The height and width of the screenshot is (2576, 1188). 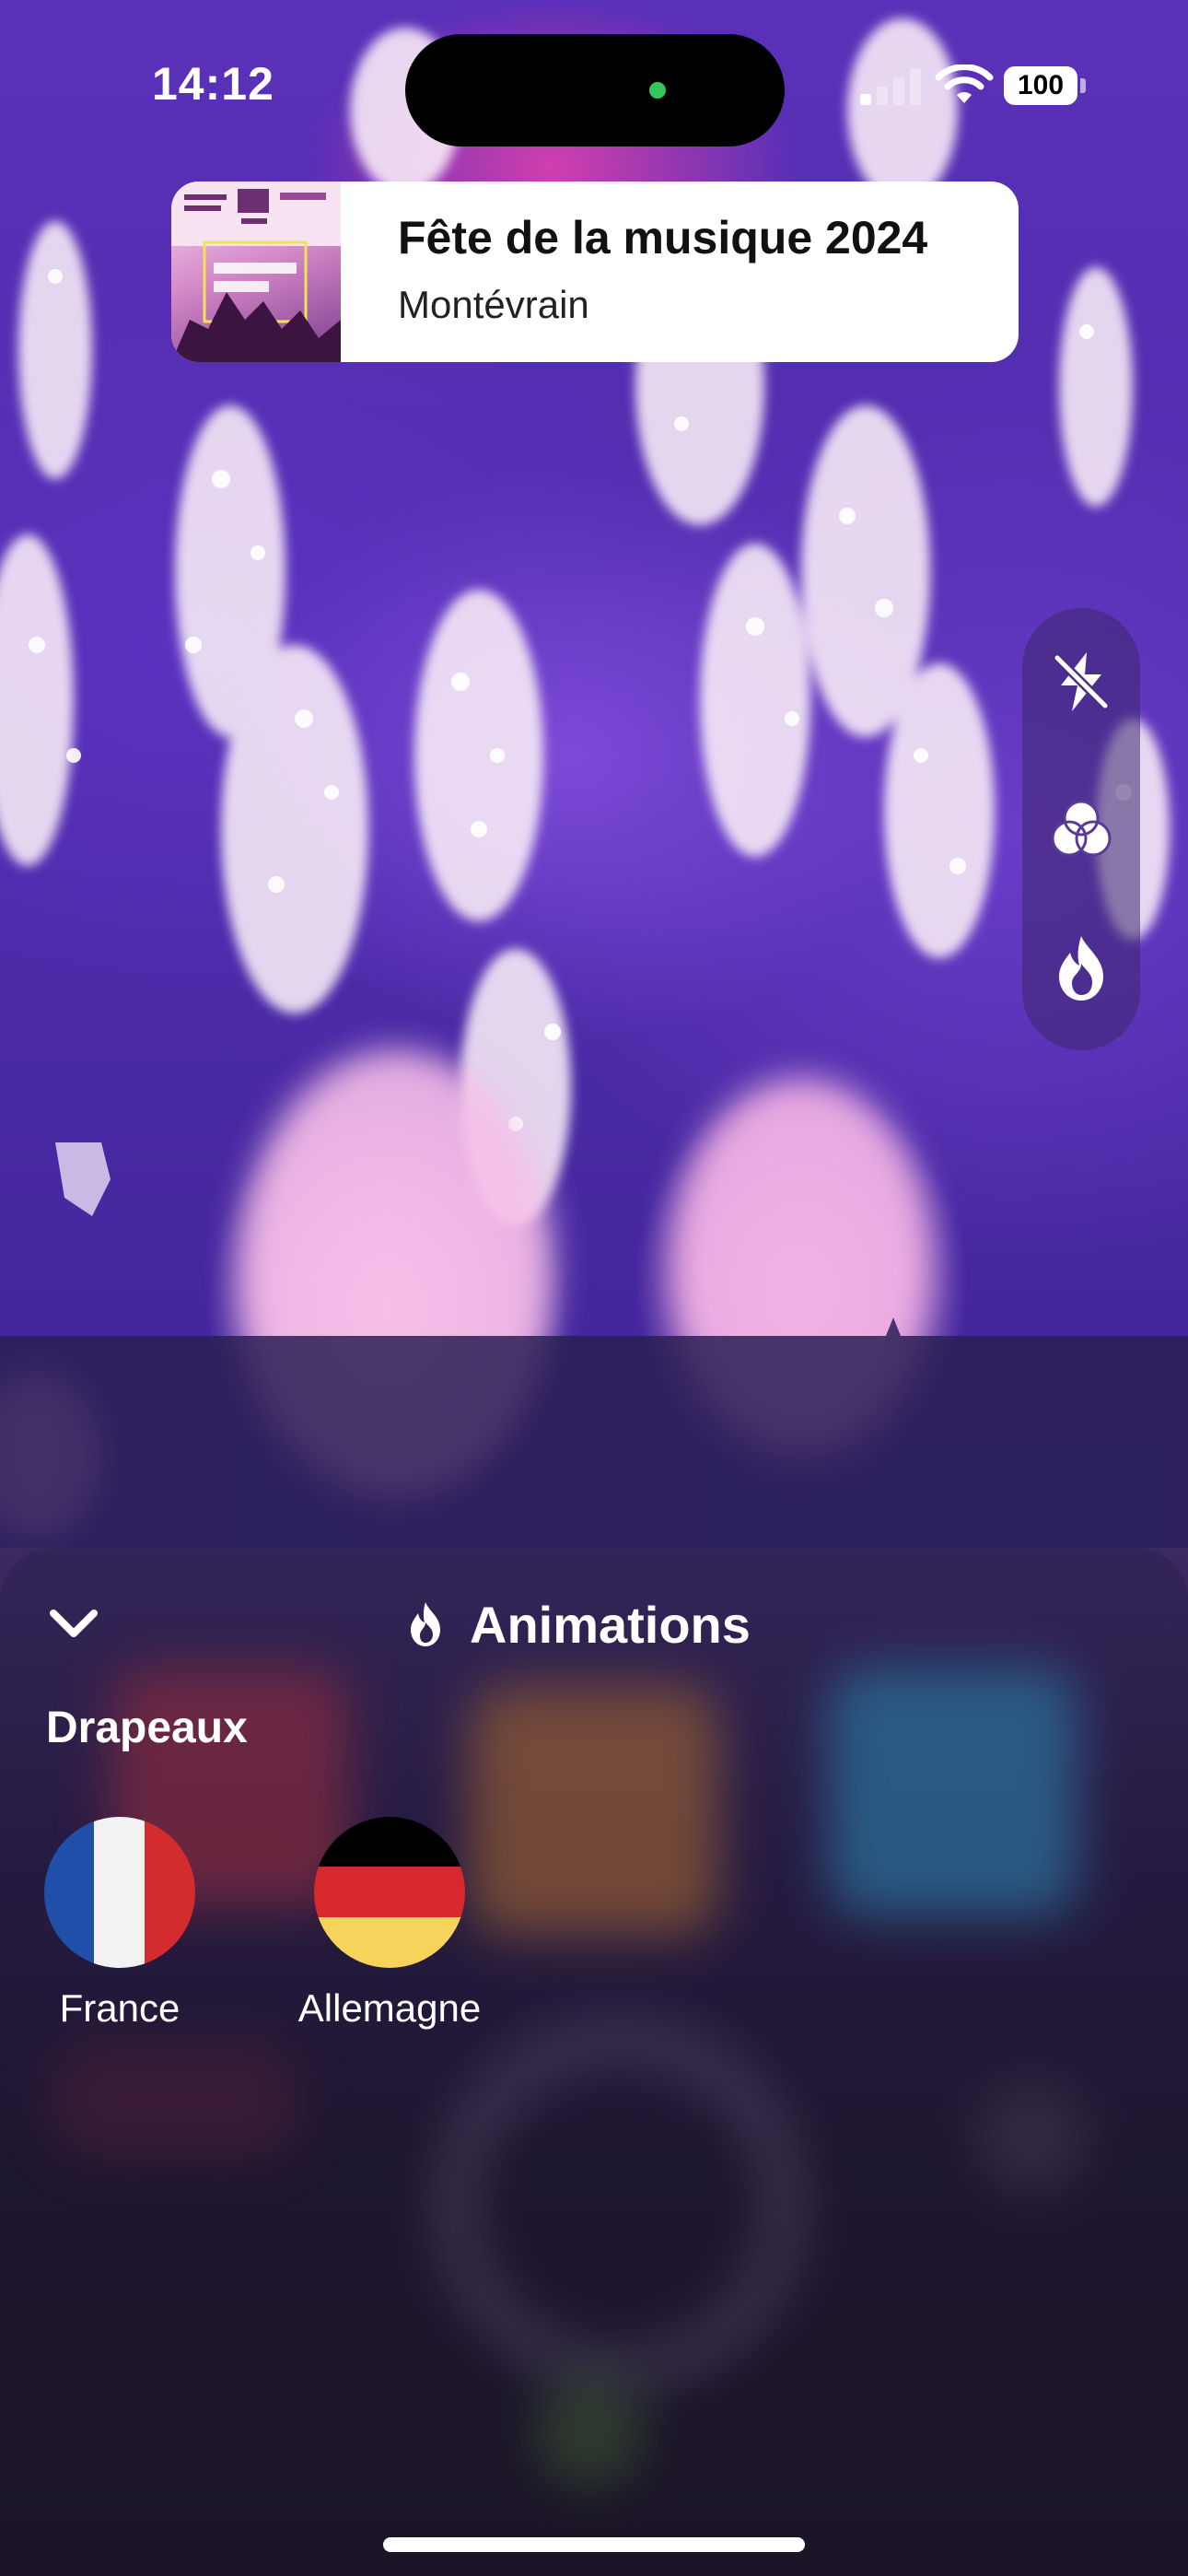 What do you see at coordinates (389, 2008) in the screenshot?
I see `flag-label-germany: Allemagne` at bounding box center [389, 2008].